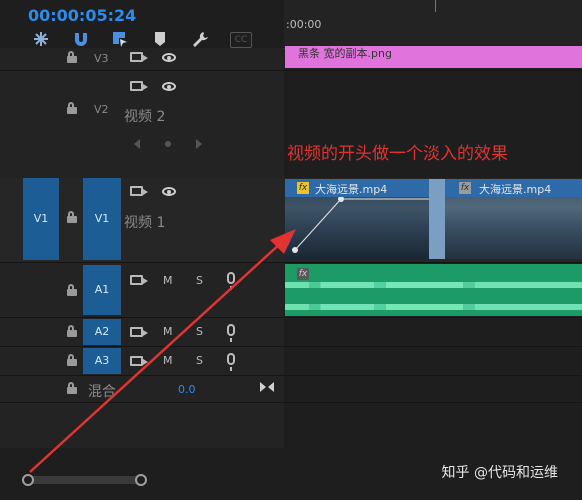  Describe the element at coordinates (291, 332) in the screenshot. I see `track-a2: A2 M S` at that location.